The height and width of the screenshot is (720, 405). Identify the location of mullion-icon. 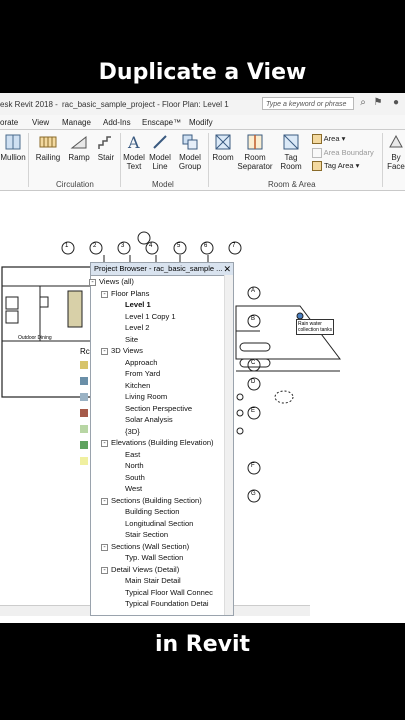
(13, 142).